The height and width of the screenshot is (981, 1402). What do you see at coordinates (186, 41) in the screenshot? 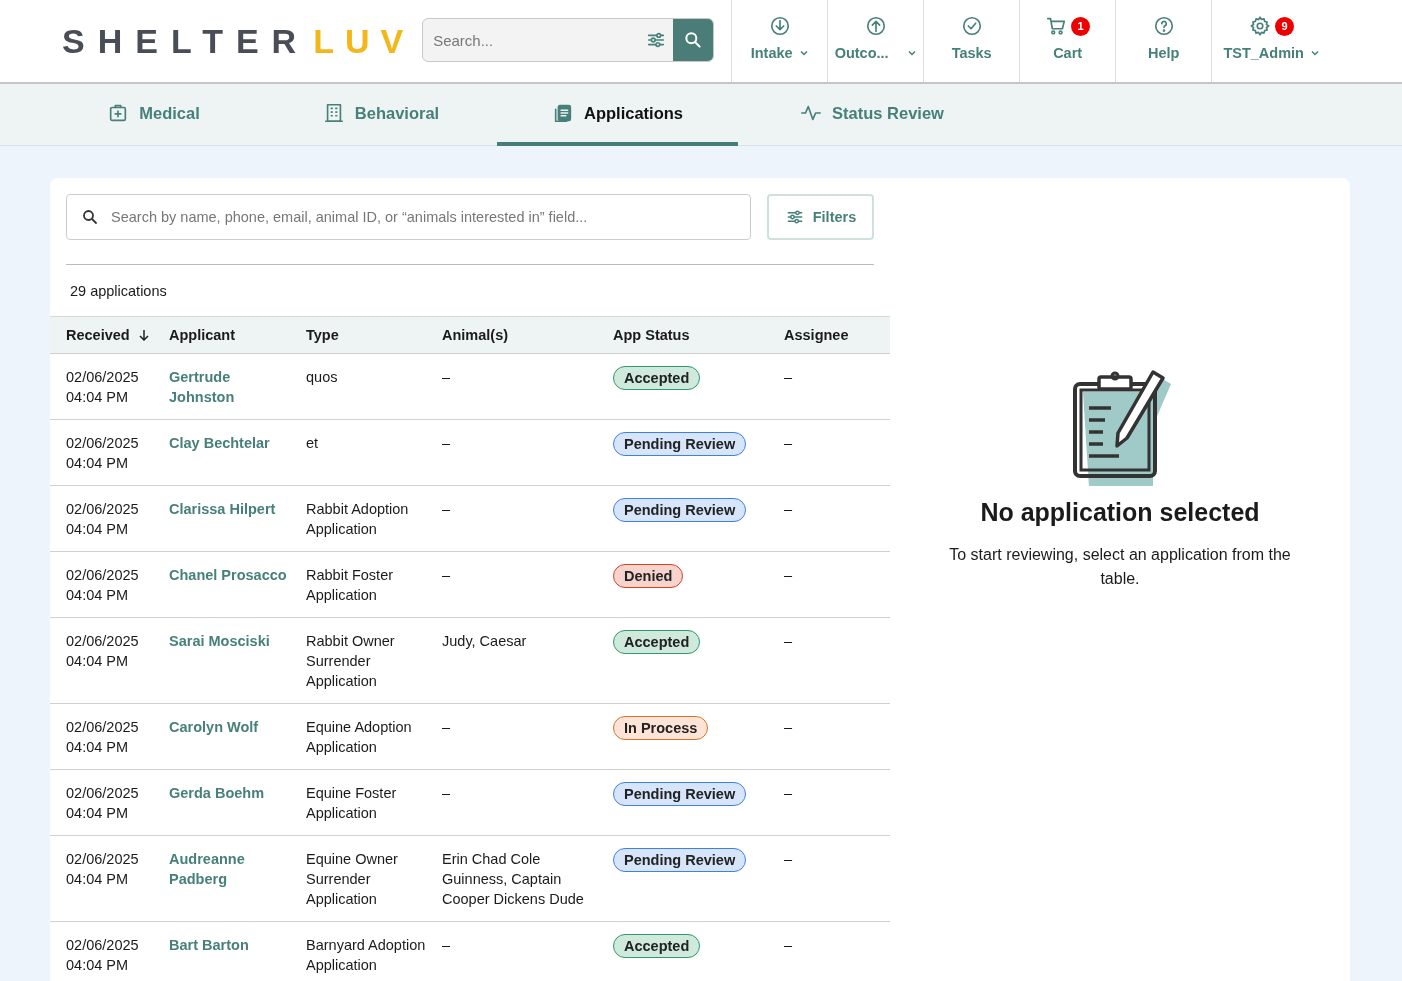
I see `logo-text: SHELTER` at bounding box center [186, 41].